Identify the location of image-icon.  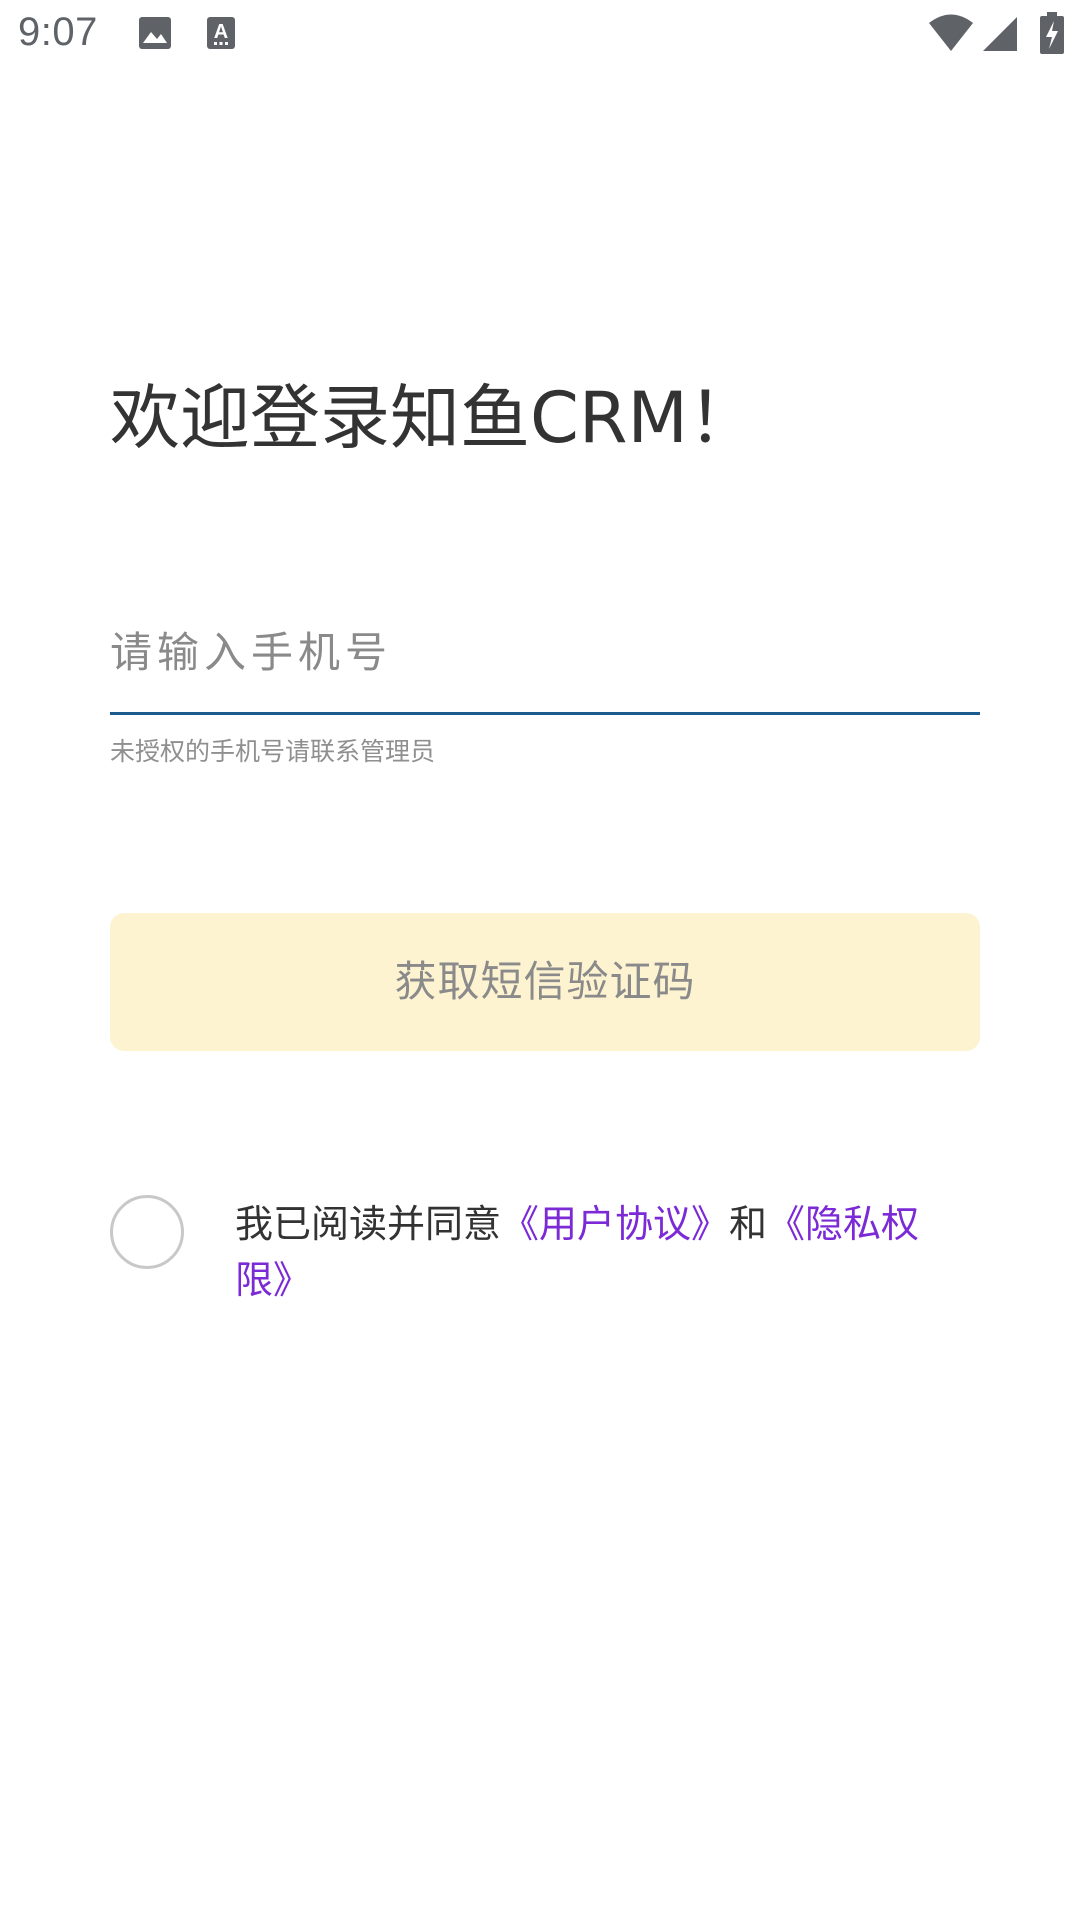
(155, 33).